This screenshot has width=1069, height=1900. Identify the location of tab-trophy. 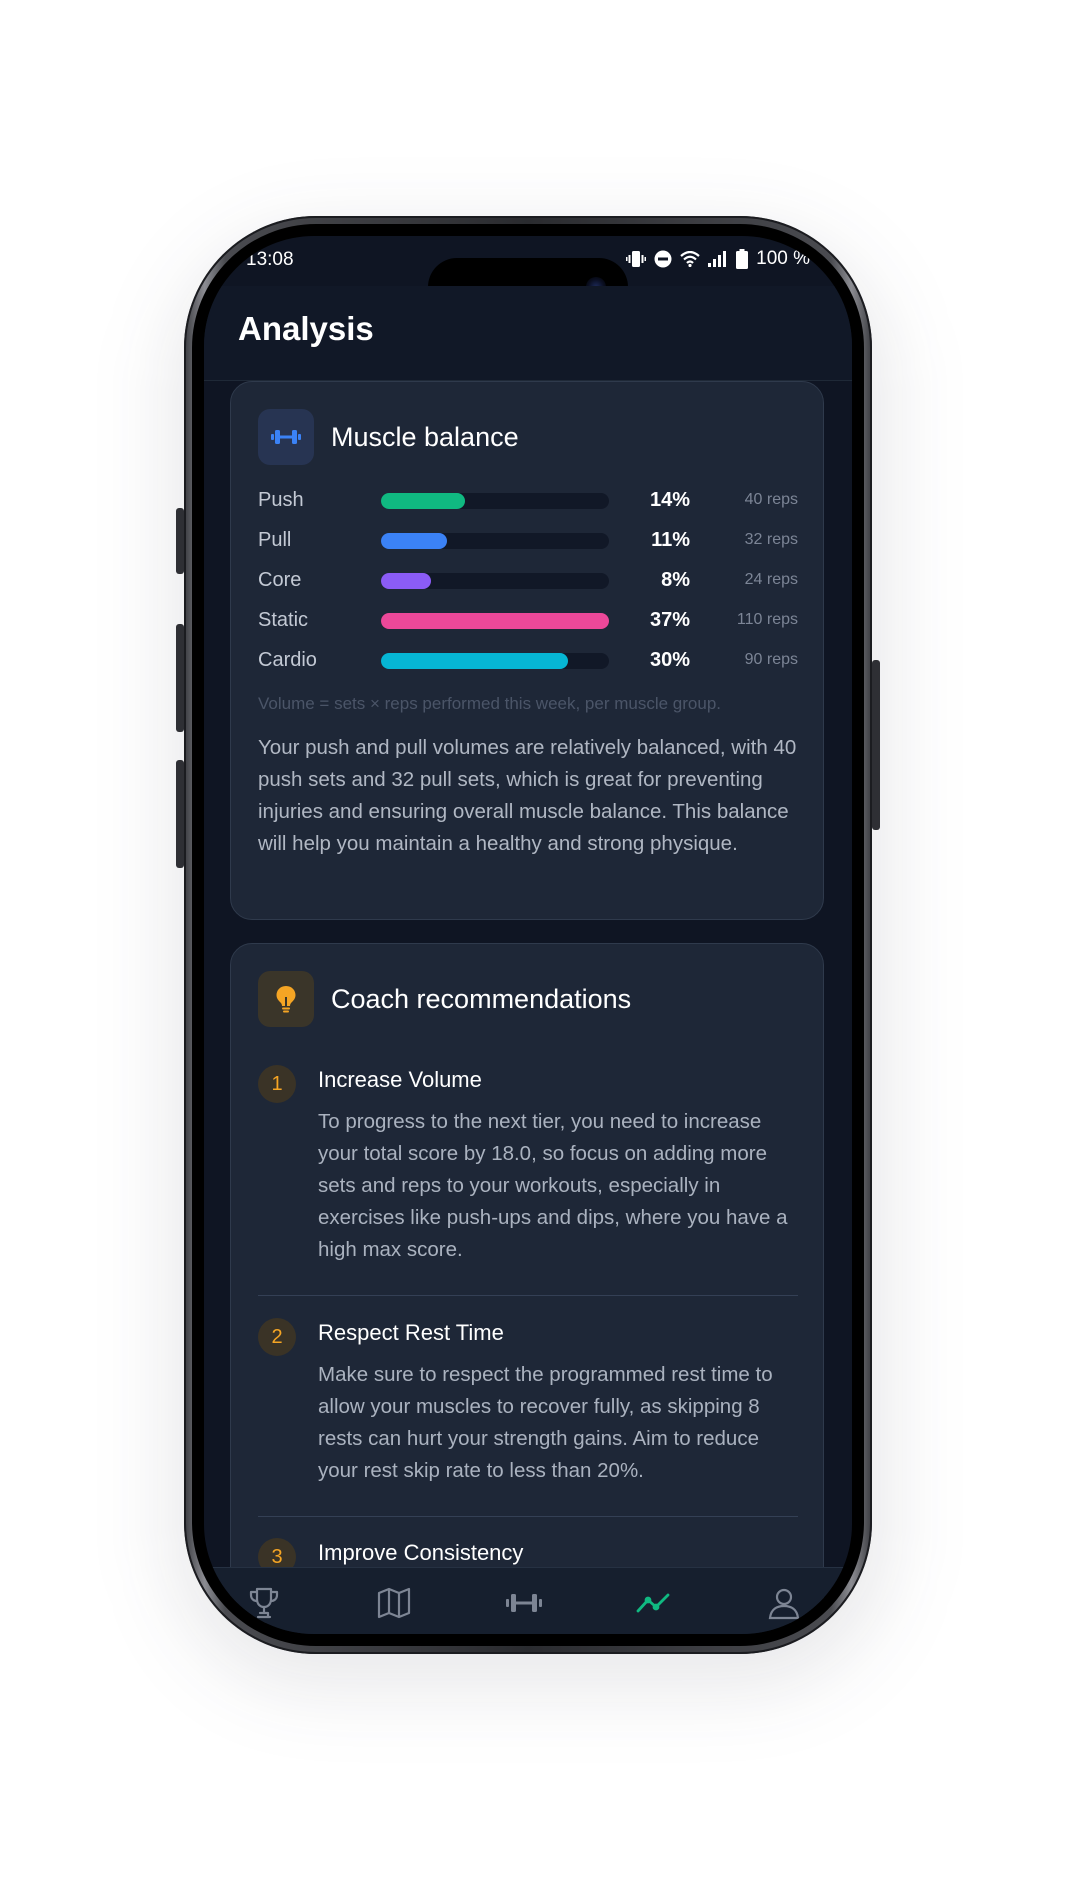
(264, 1601).